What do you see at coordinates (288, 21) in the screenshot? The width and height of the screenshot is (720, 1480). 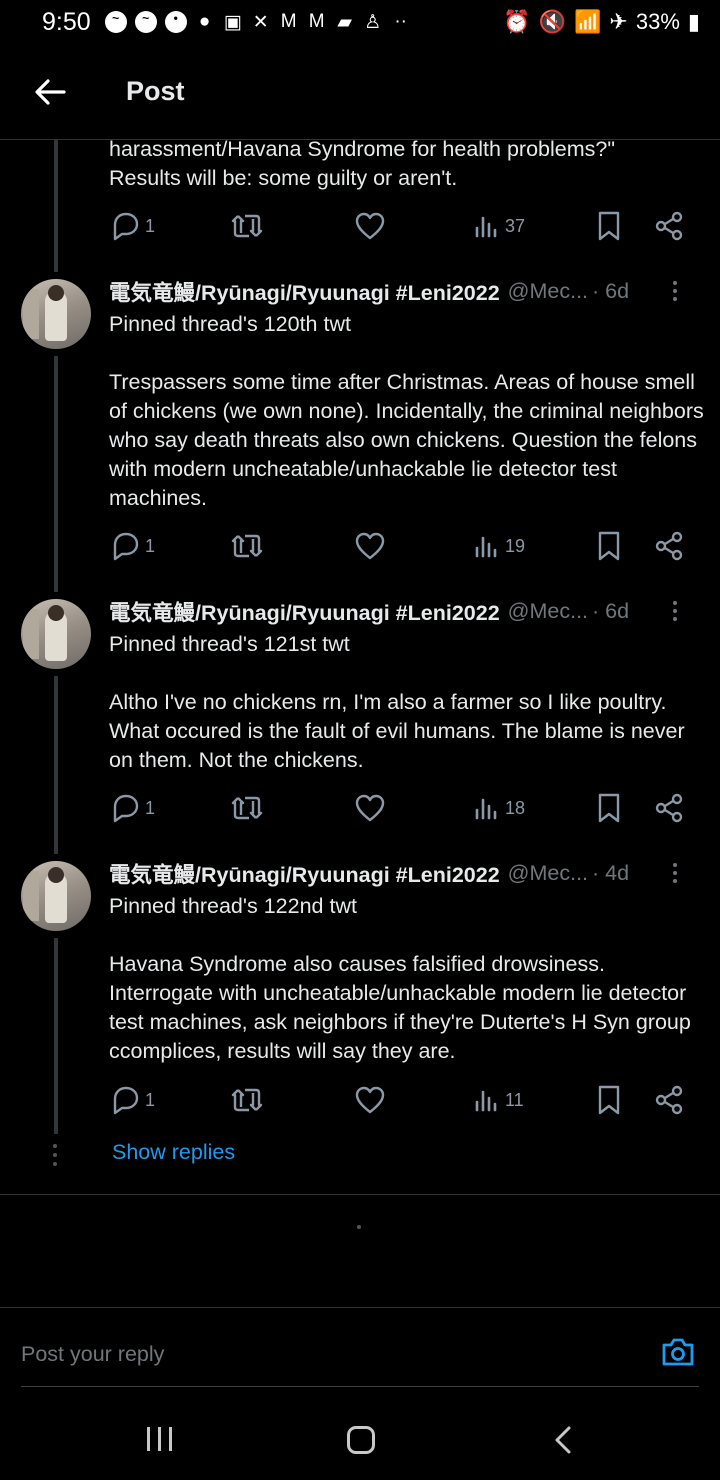 I see `gmail-icon: M` at bounding box center [288, 21].